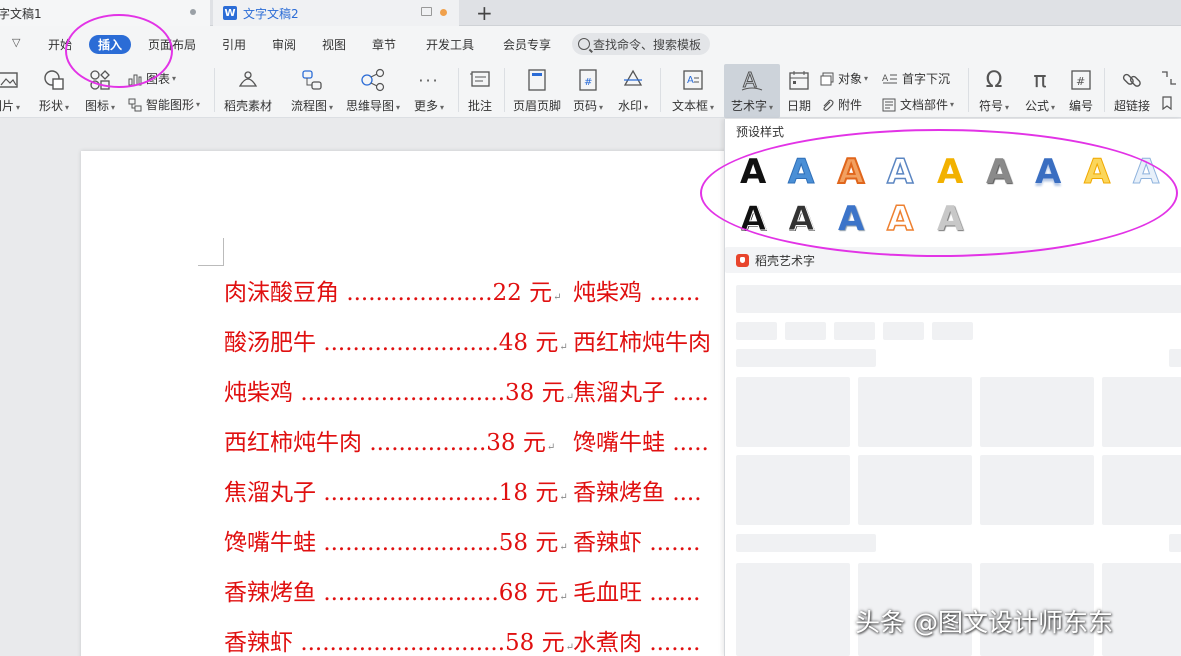  What do you see at coordinates (900, 219) in the screenshot?
I see `wordart-style-13: A` at bounding box center [900, 219].